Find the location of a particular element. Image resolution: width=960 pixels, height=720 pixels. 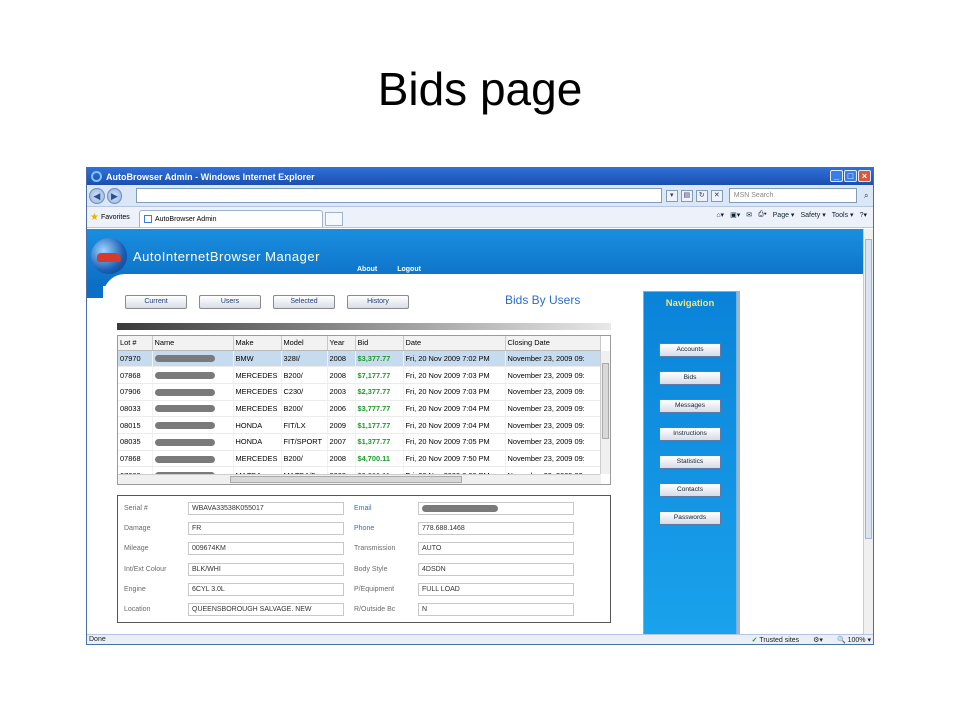

page-vertical-scrollbar is located at coordinates (868, 432).